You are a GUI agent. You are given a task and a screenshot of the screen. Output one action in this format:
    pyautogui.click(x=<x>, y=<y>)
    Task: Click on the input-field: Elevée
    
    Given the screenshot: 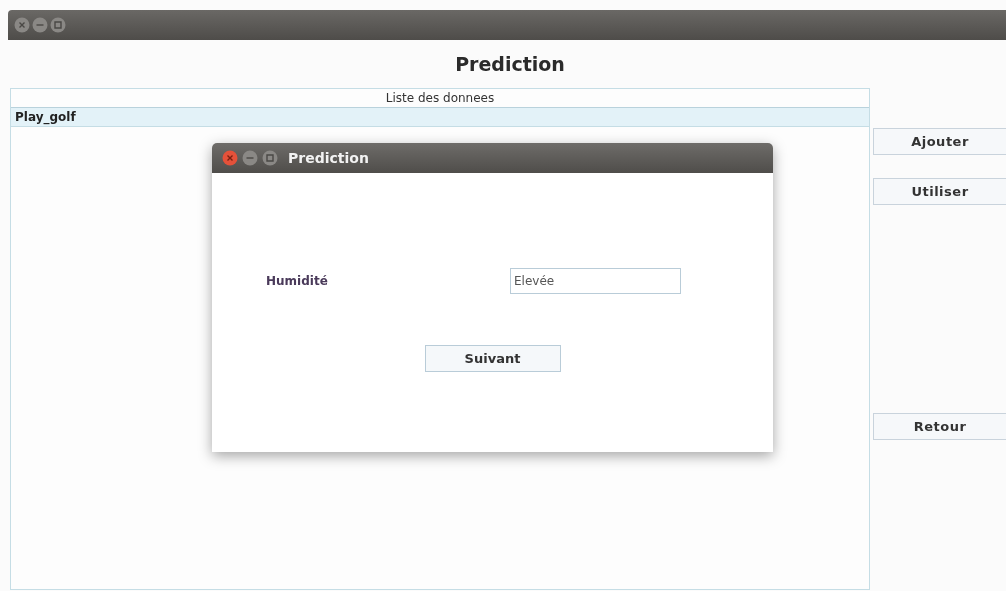 What is the action you would take?
    pyautogui.click(x=595, y=281)
    